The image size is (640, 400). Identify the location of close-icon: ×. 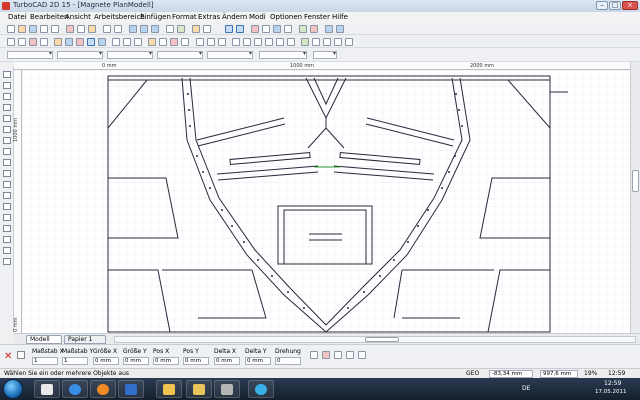
(630, 5).